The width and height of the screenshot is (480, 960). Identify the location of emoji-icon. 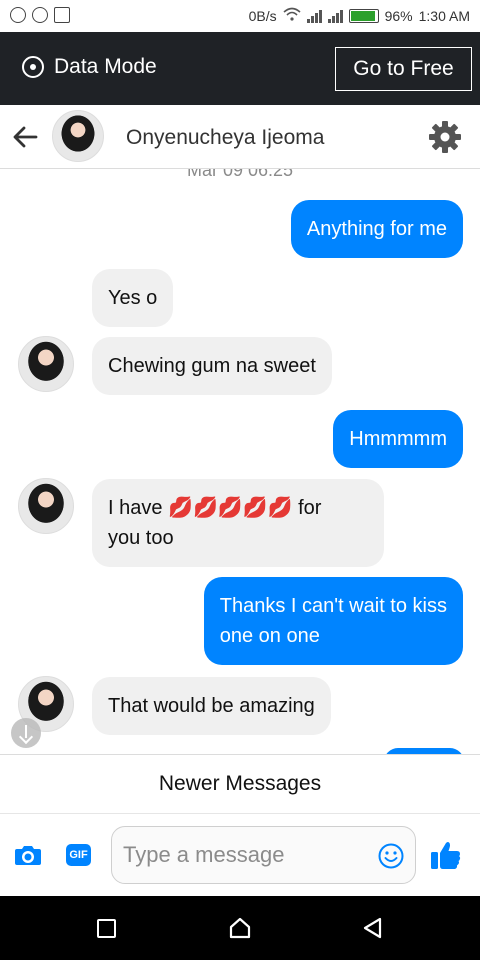
(391, 856).